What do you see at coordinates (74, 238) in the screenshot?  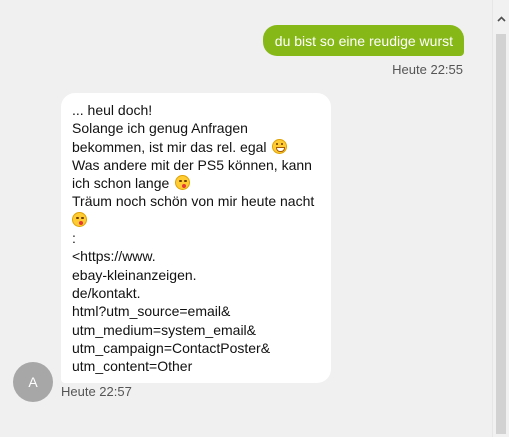 I see `message-line: :` at bounding box center [74, 238].